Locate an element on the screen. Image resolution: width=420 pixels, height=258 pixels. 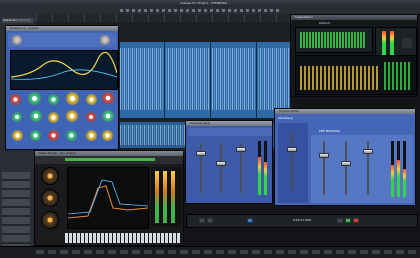
level-strip is located at coordinates (110, 159).